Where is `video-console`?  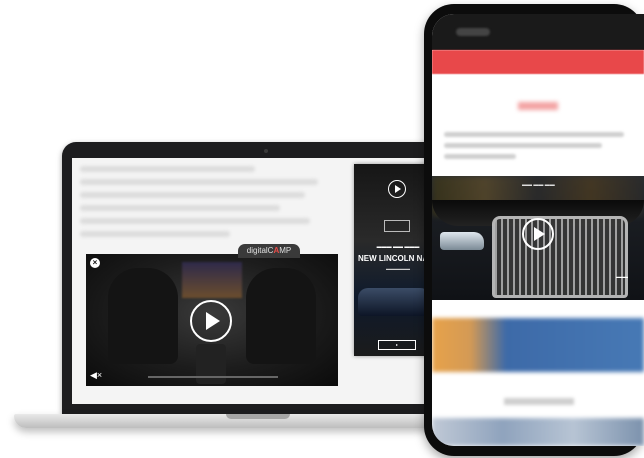 video-console is located at coordinates (211, 364).